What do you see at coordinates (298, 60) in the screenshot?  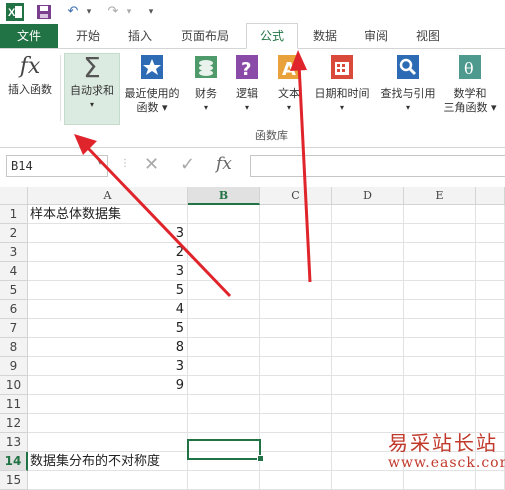 I see `arrow-head-formulas-tab` at bounding box center [298, 60].